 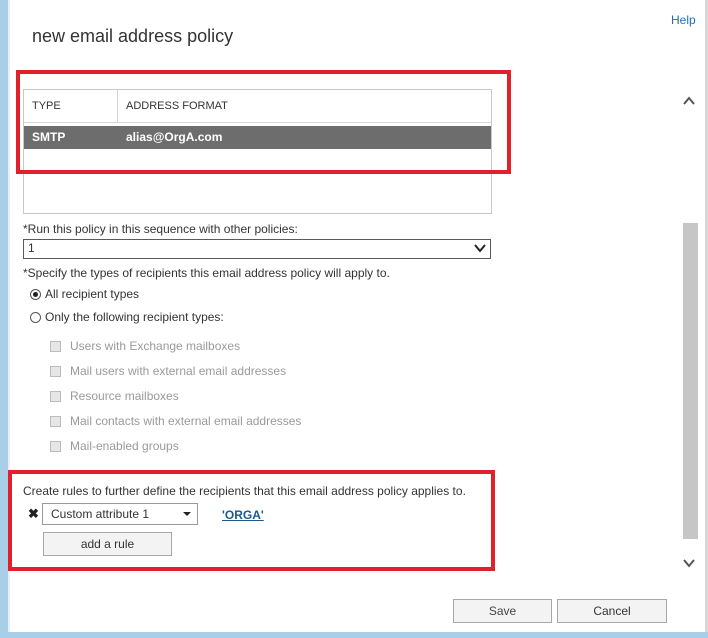 What do you see at coordinates (49, 137) in the screenshot?
I see `table-cell-type: SMTP` at bounding box center [49, 137].